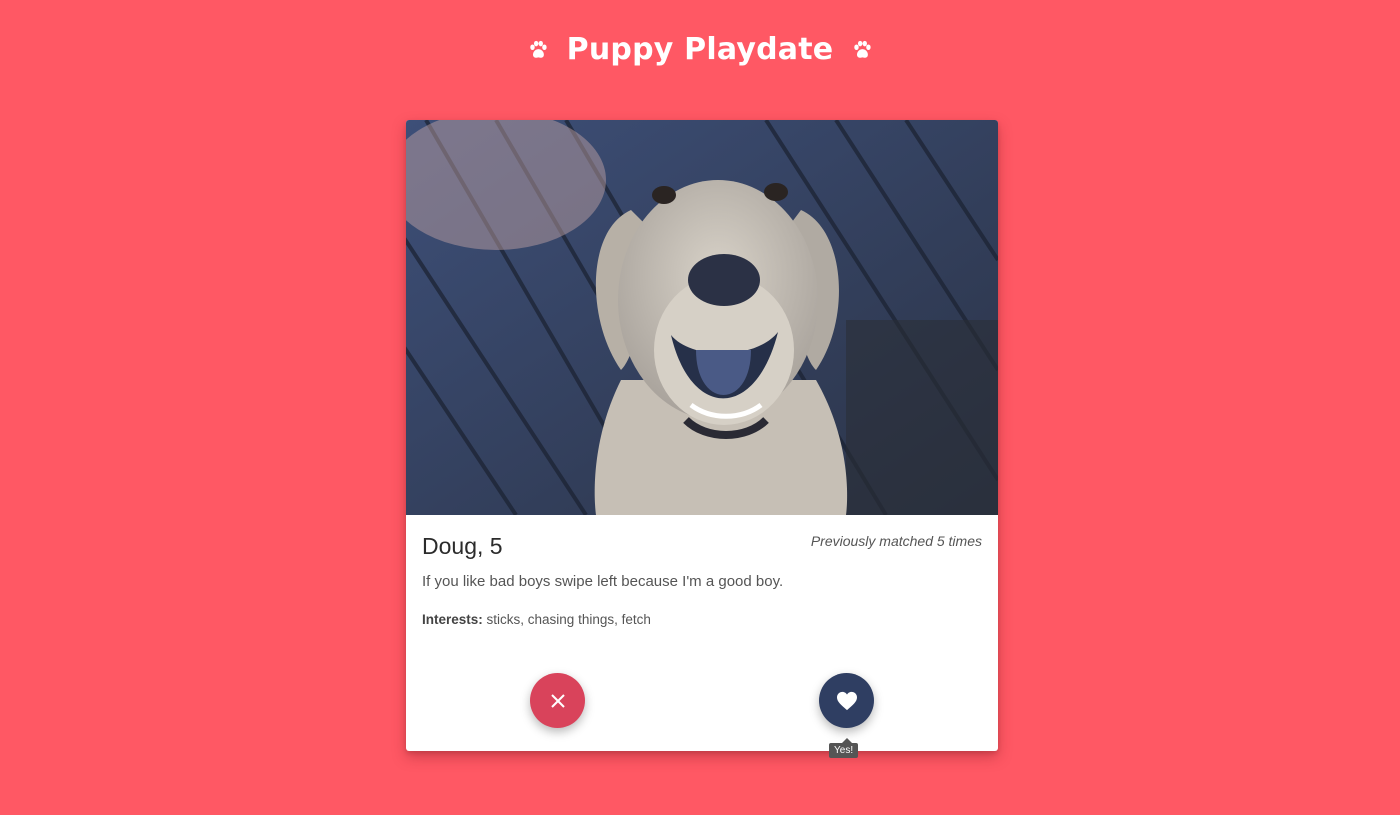 Image resolution: width=1400 pixels, height=815 pixels. I want to click on like-button, so click(846, 700).